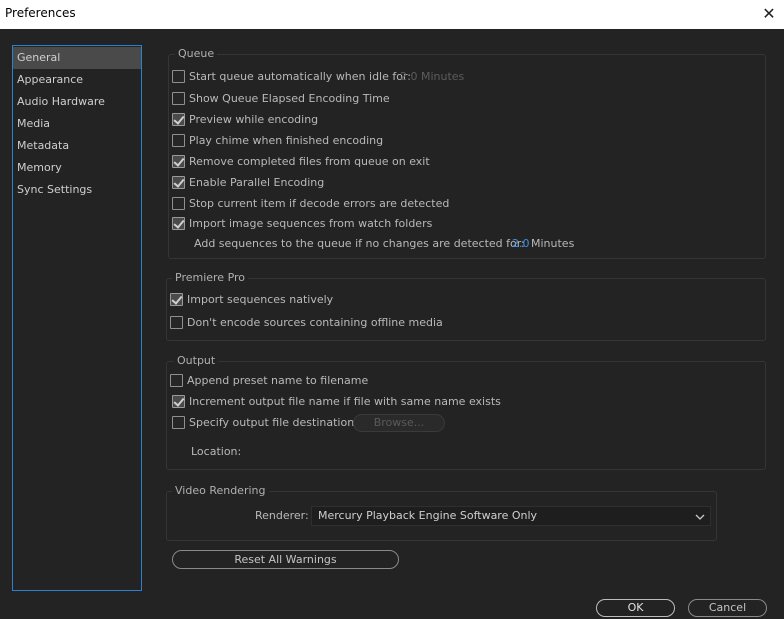 The height and width of the screenshot is (619, 784). What do you see at coordinates (769, 14) in the screenshot?
I see `close-icon: ✕` at bounding box center [769, 14].